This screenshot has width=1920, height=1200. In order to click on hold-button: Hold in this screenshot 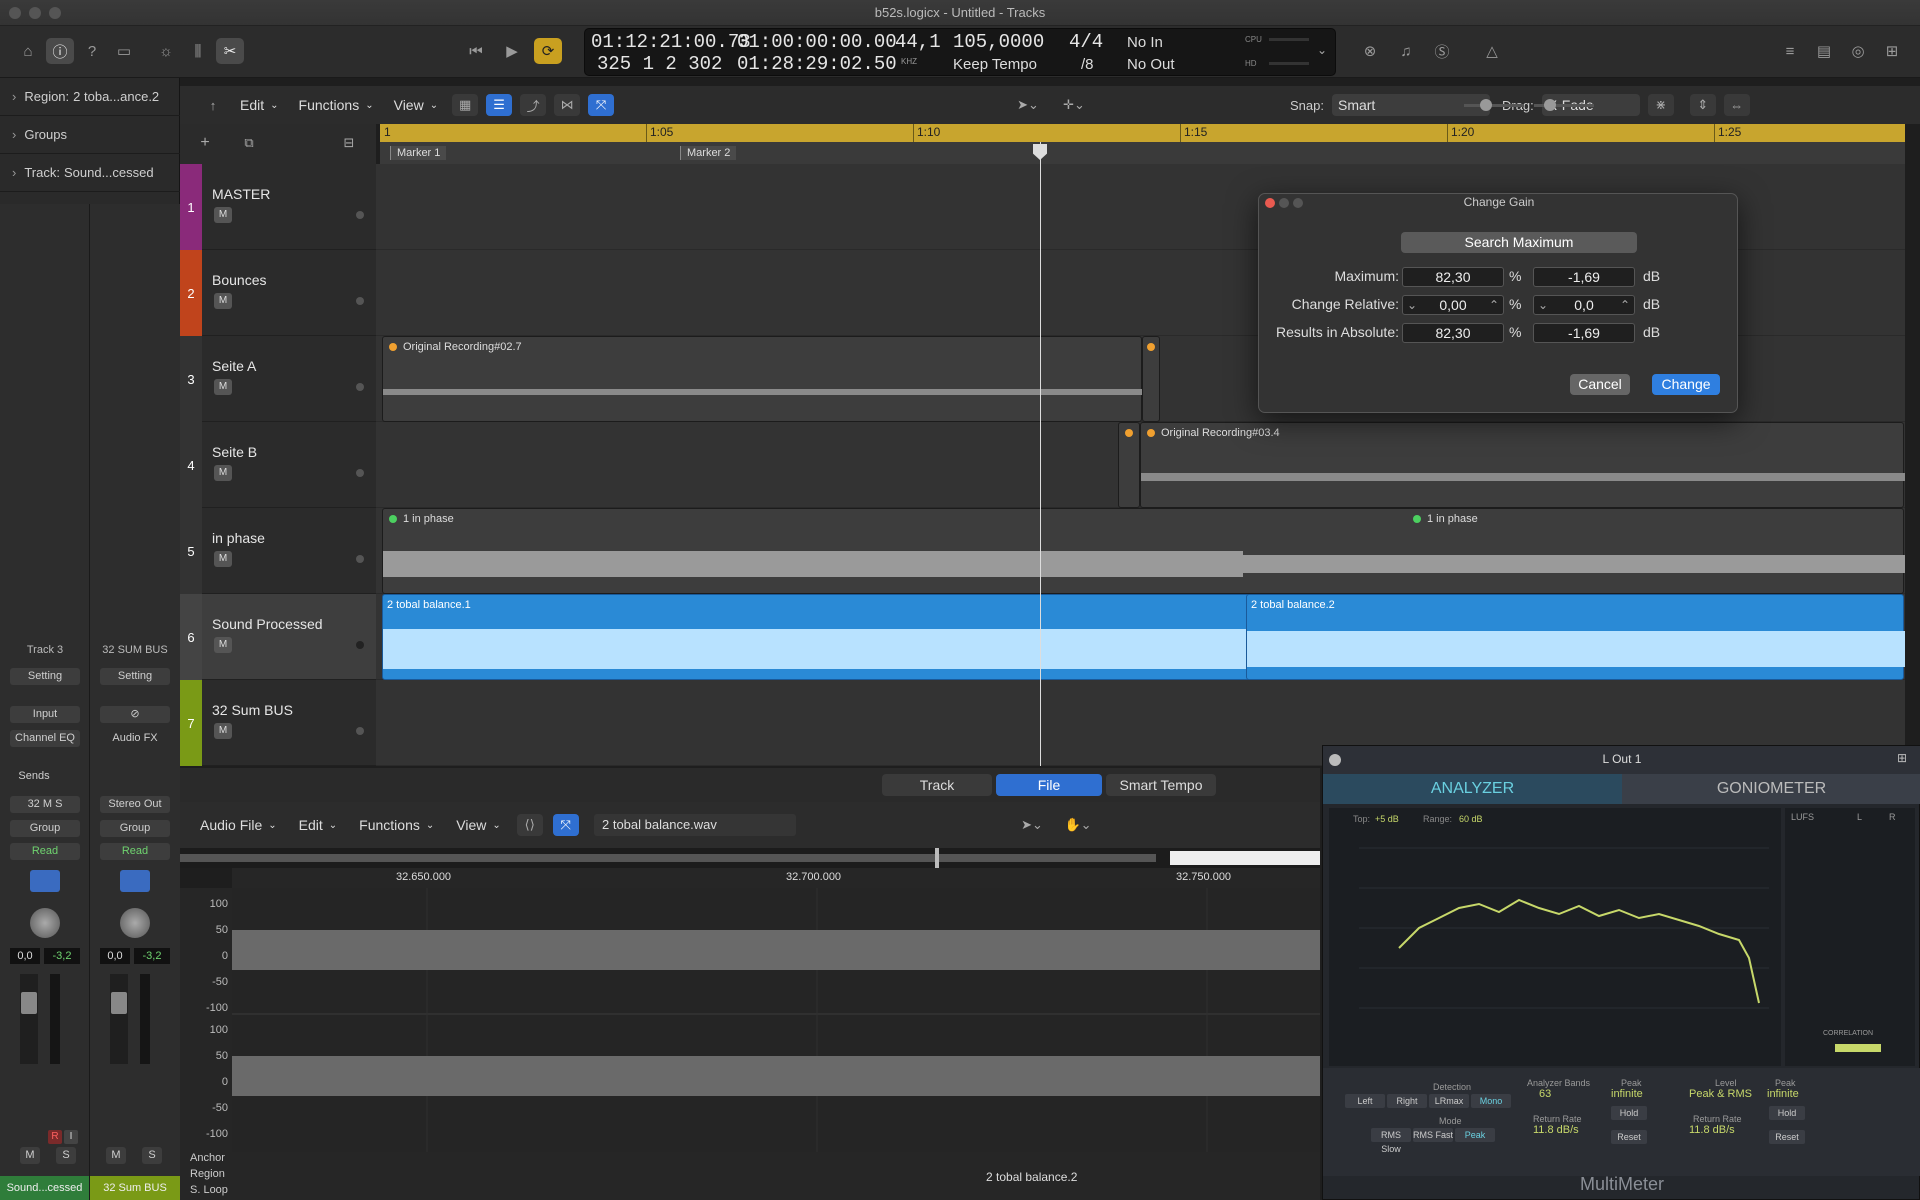, I will do `click(1629, 1113)`.